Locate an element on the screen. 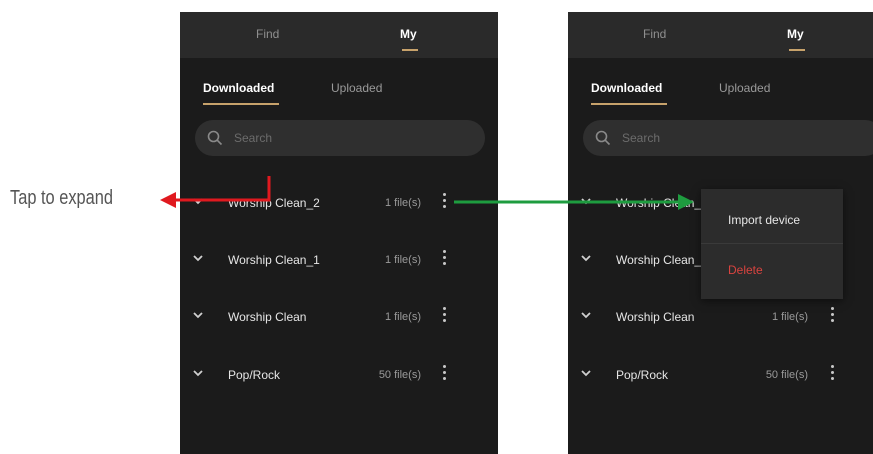 This screenshot has width=873, height=454. tap-to-expand-caption: Tap to expand is located at coordinates (62, 198).